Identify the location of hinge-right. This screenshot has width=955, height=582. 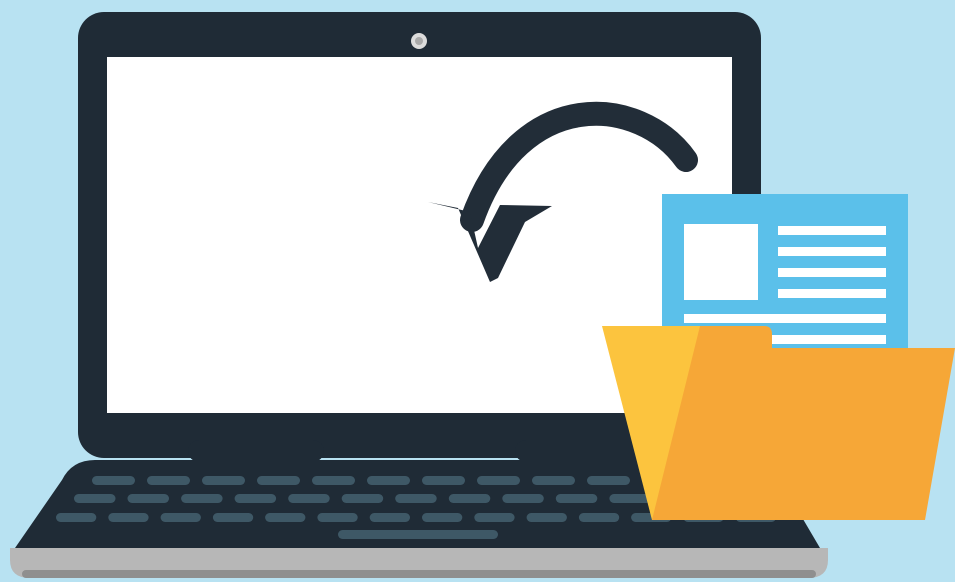
(583, 451).